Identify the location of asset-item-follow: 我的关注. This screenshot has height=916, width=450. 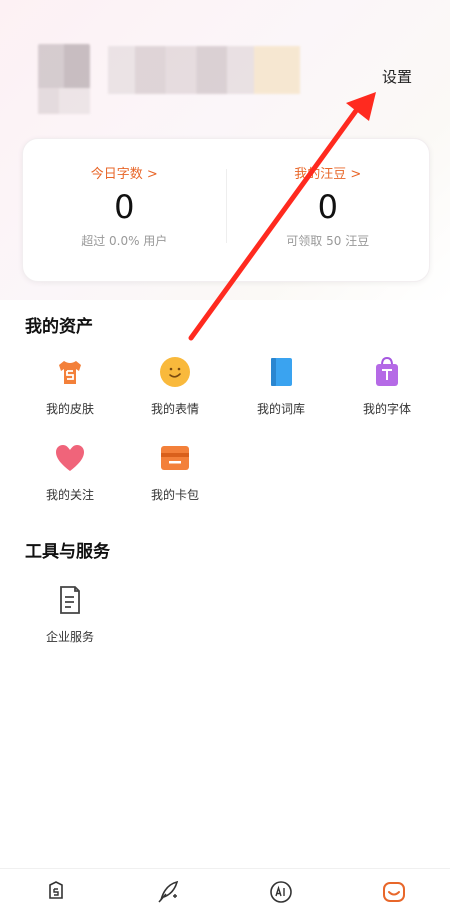
(70, 472).